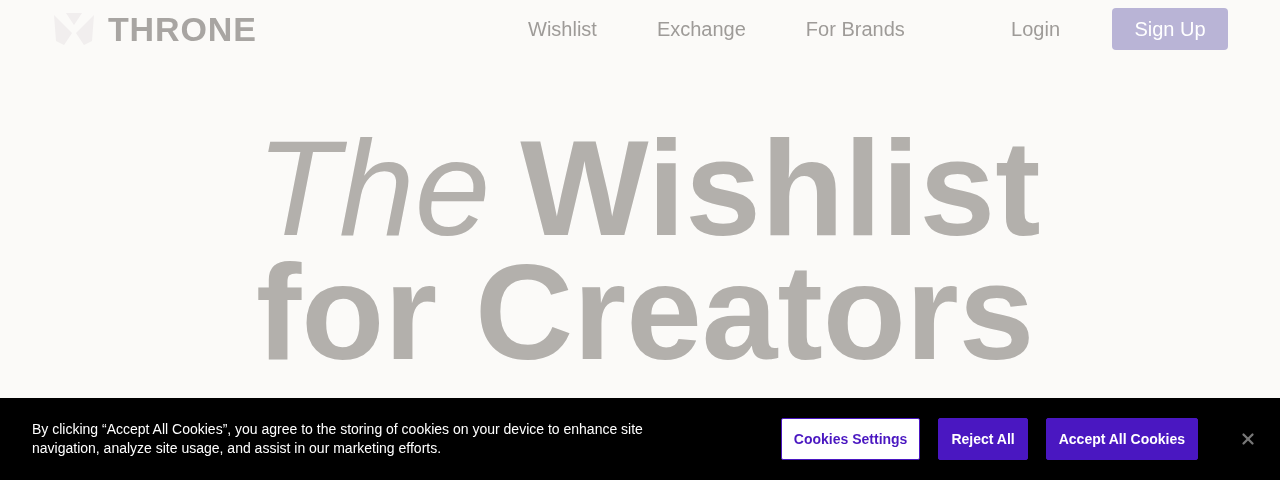  I want to click on hero-title-lead: The, so click(373, 188).